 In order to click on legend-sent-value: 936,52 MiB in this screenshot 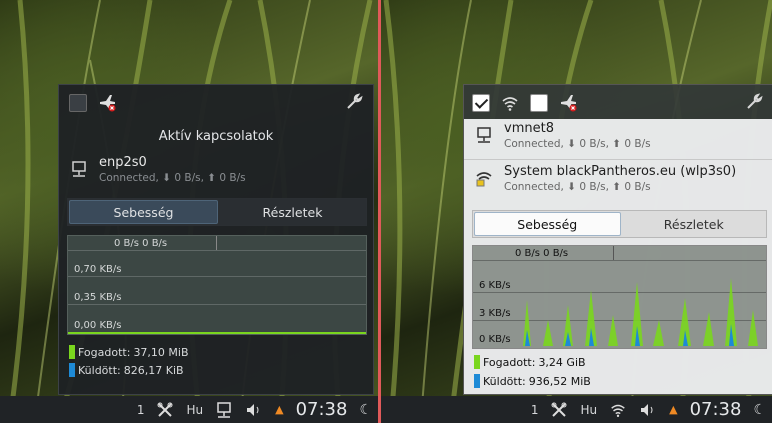, I will do `click(559, 381)`.